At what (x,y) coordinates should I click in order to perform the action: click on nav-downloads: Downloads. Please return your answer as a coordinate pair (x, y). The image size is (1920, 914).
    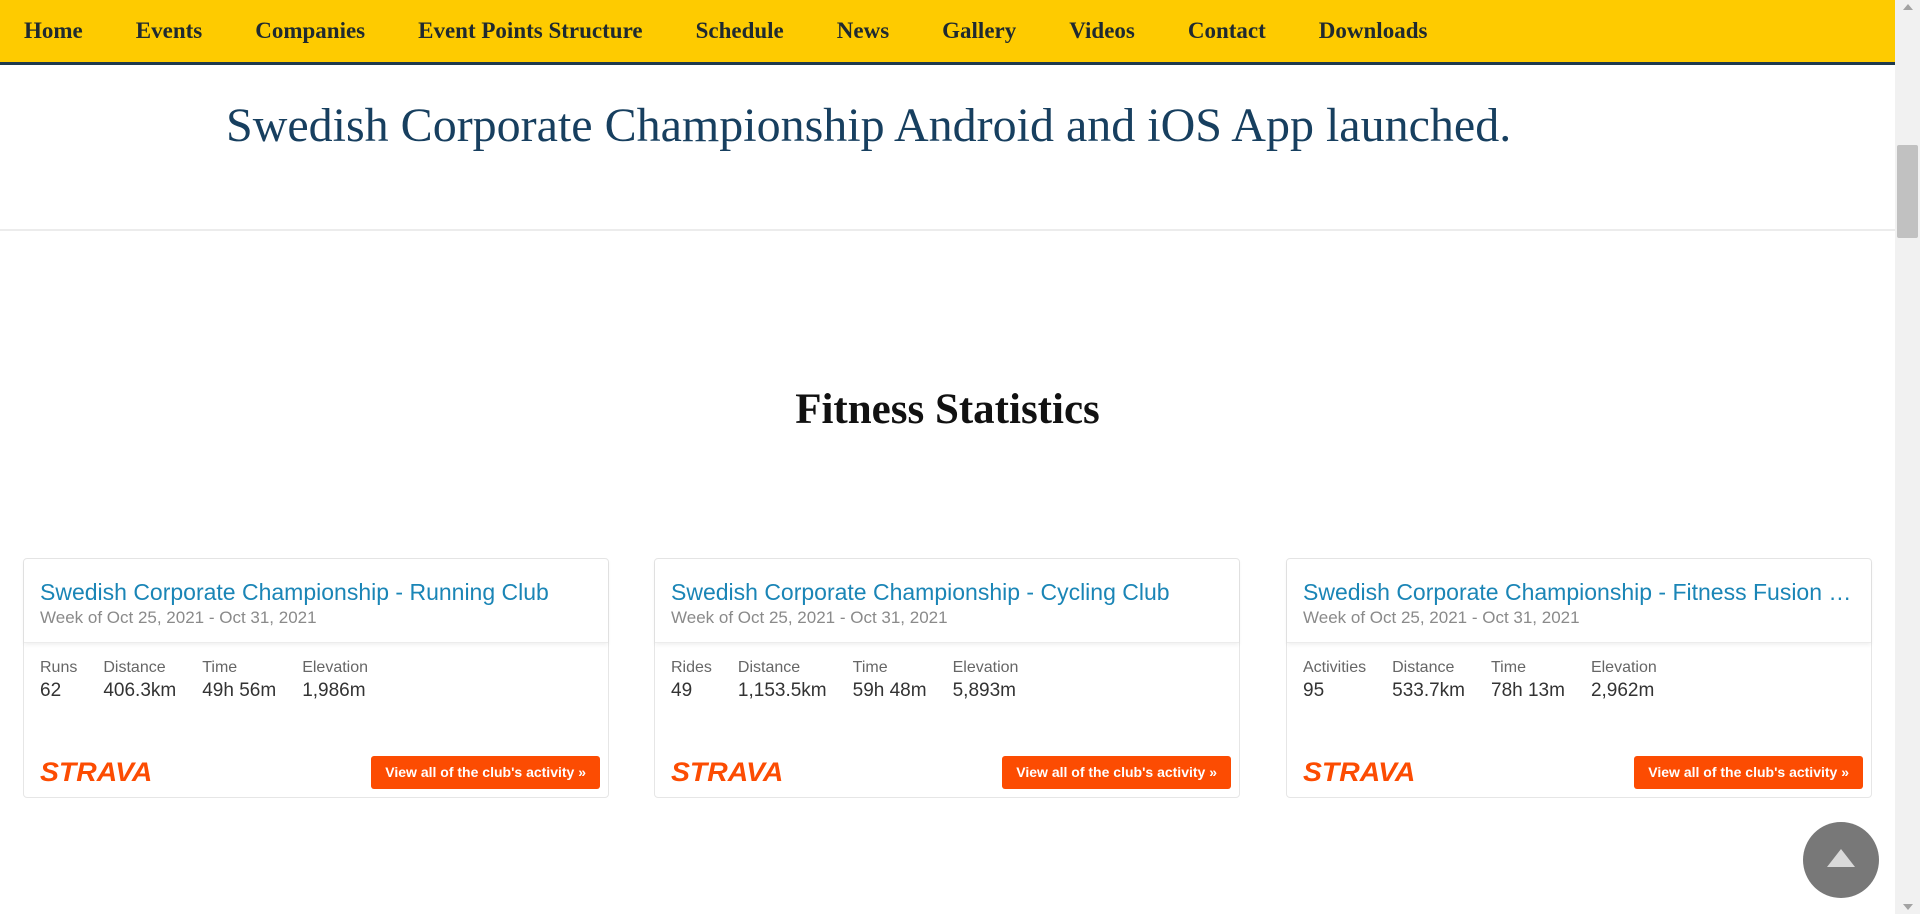
    Looking at the image, I should click on (1373, 31).